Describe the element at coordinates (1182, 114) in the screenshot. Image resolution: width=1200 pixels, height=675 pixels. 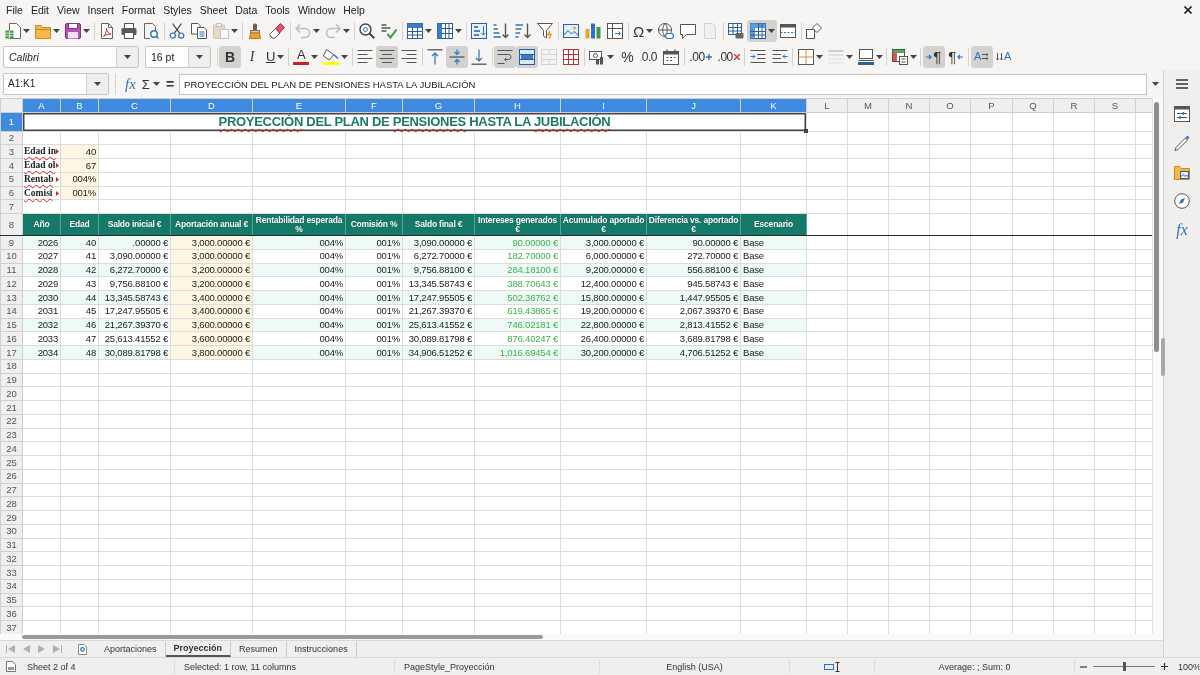
I see `properties-panel-icon` at that location.